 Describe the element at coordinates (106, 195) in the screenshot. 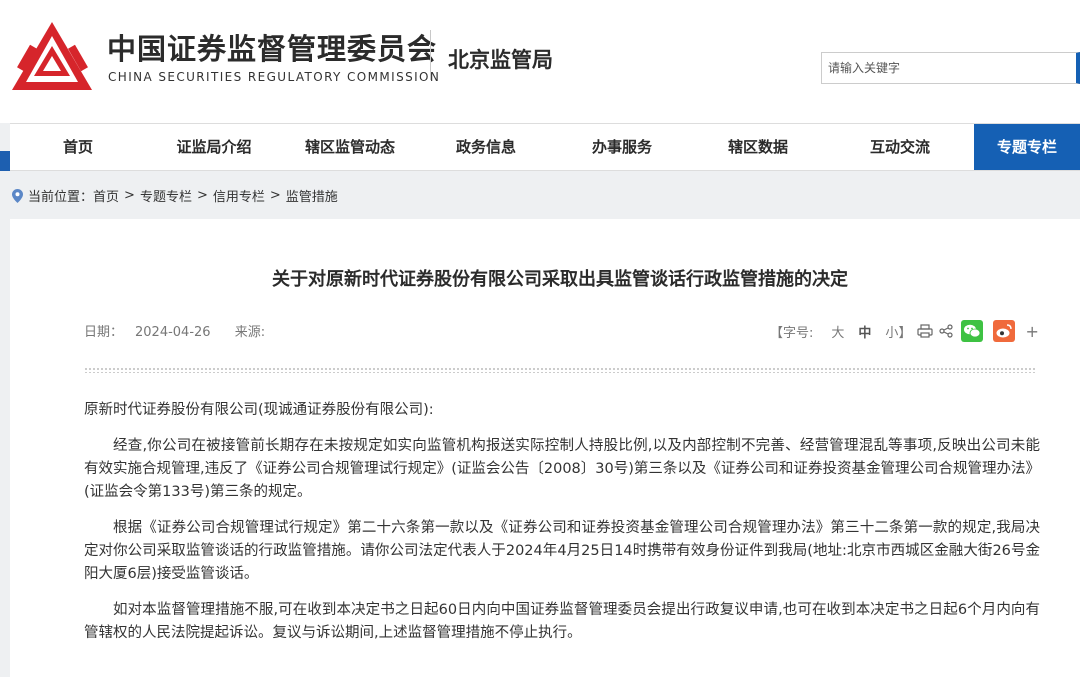

I see `breadcrumb-home: 首页` at that location.